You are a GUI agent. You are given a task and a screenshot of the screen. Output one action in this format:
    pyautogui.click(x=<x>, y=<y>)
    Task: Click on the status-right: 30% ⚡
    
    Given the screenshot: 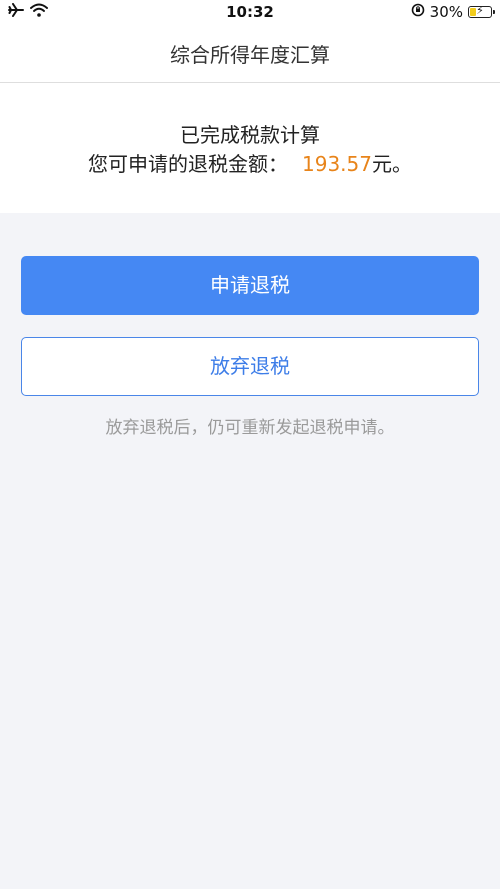 What is the action you would take?
    pyautogui.click(x=453, y=12)
    